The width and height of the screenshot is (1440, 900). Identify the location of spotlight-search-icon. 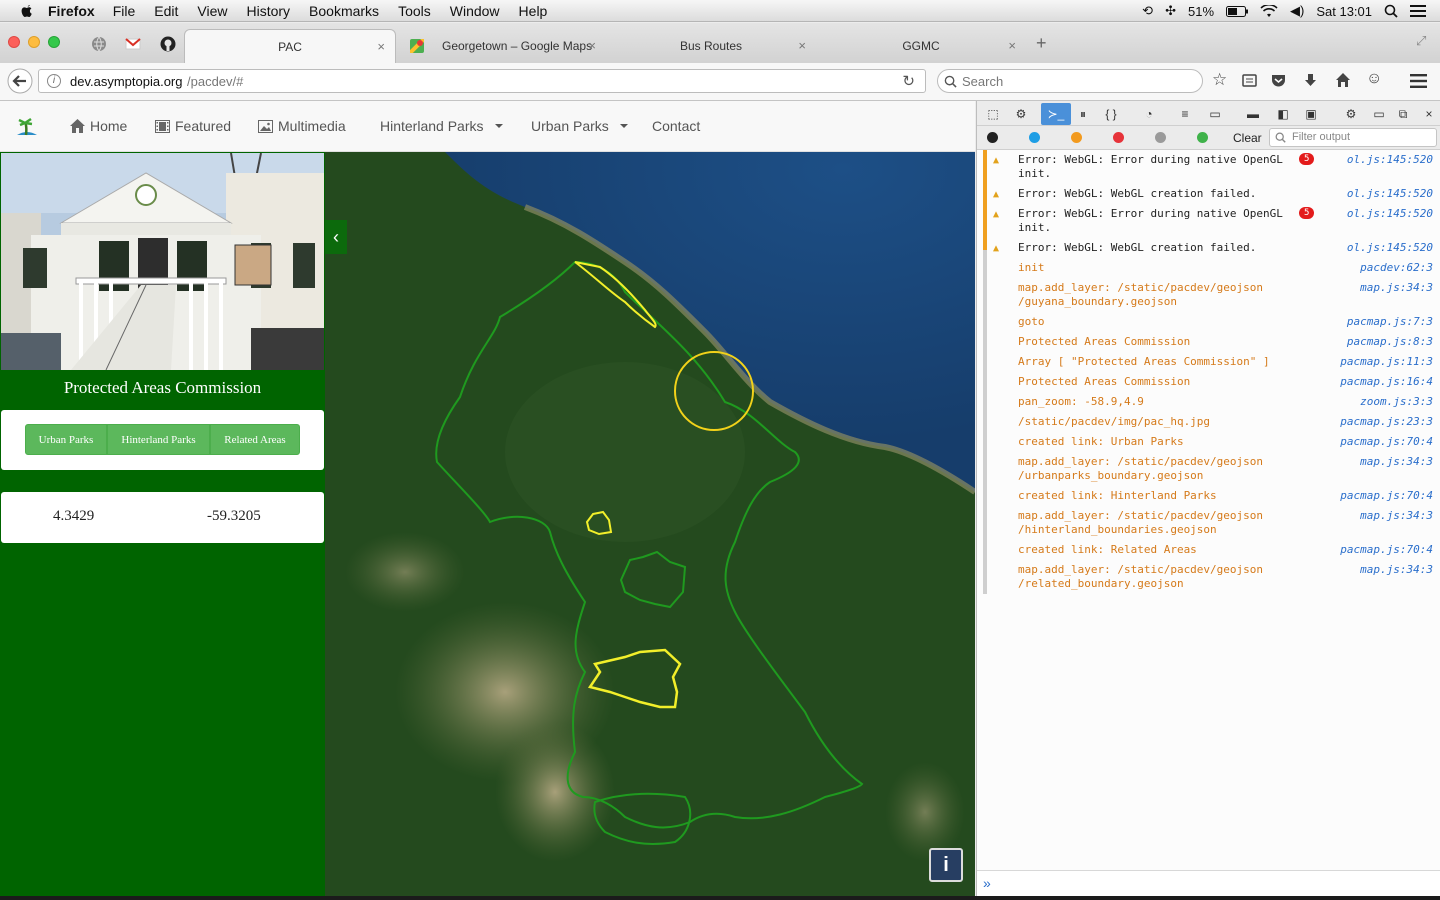
(1391, 11).